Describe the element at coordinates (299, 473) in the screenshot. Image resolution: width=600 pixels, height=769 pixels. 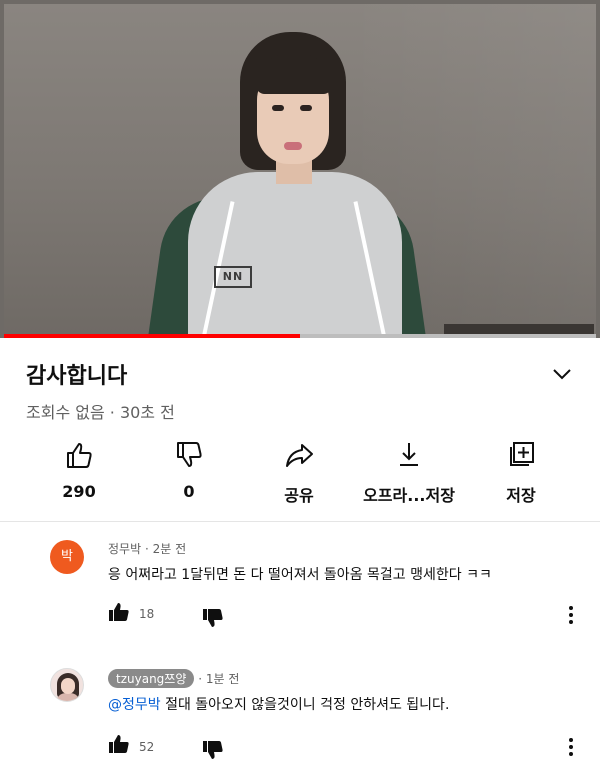
I see `share-button: 공유` at that location.